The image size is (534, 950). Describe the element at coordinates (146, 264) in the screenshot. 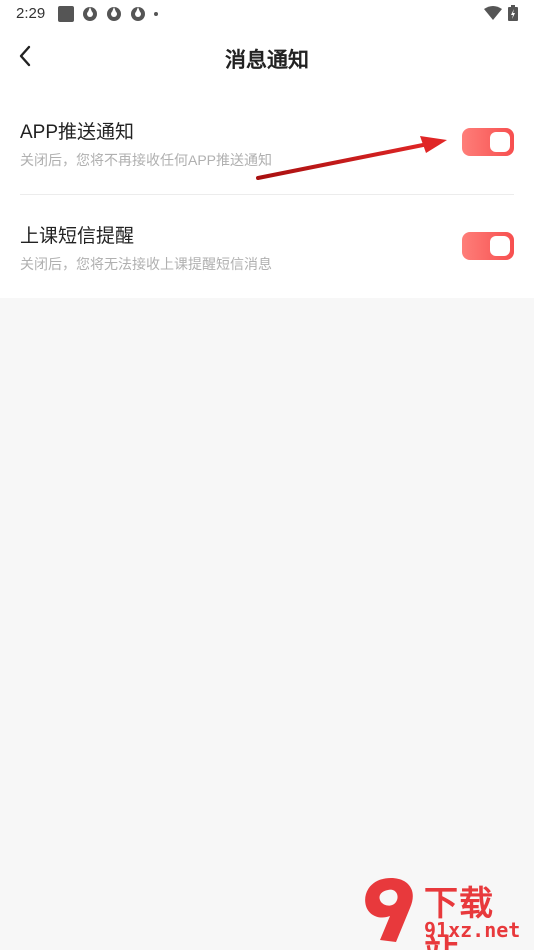

I see `setting-description: 关闭后，您将无法接收上课提醒短信消息` at that location.